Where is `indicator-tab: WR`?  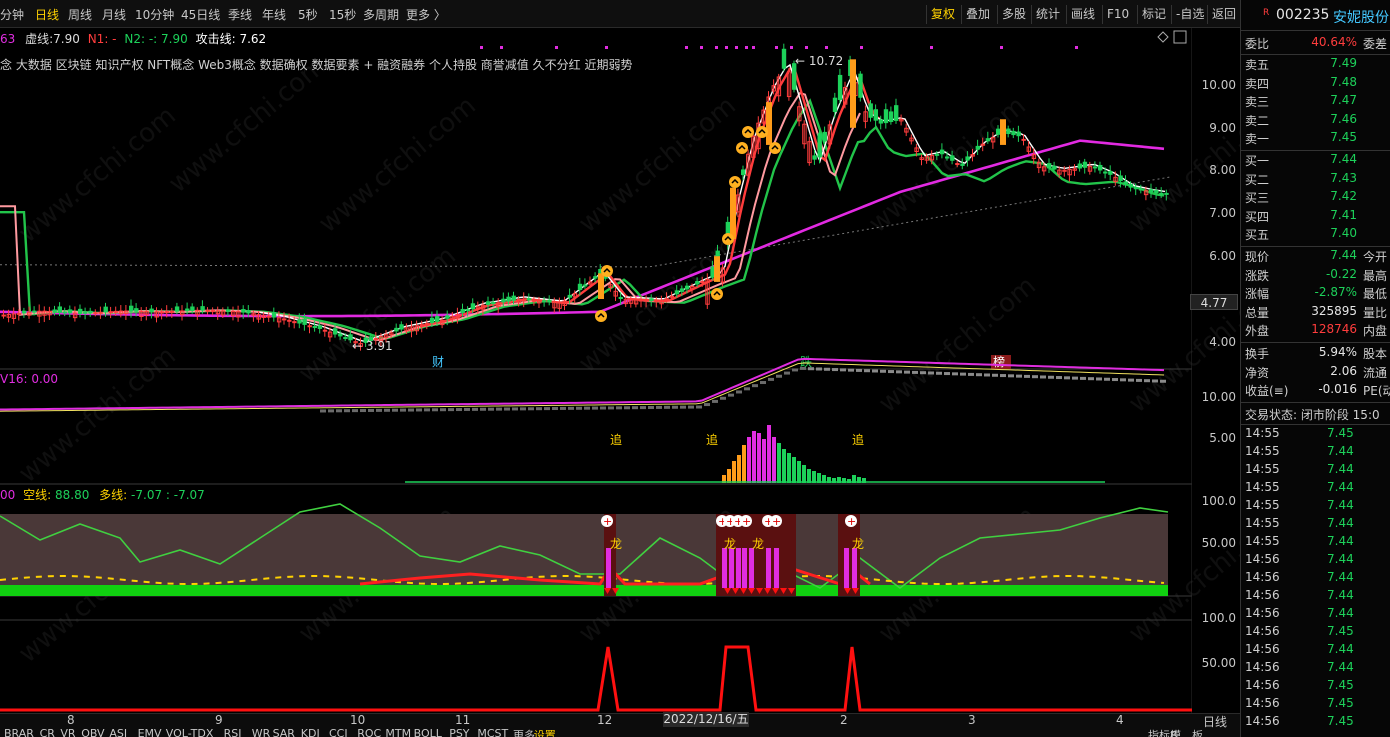
indicator-tab: WR is located at coordinates (261, 732).